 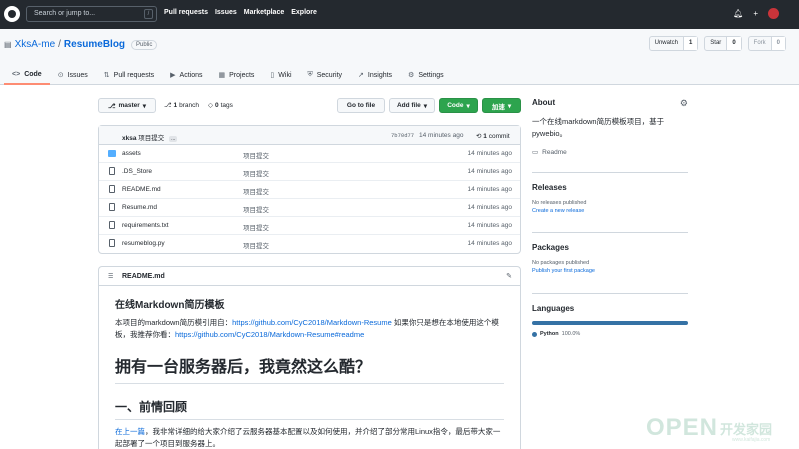 What do you see at coordinates (131, 153) in the screenshot?
I see `file-name: assets` at bounding box center [131, 153].